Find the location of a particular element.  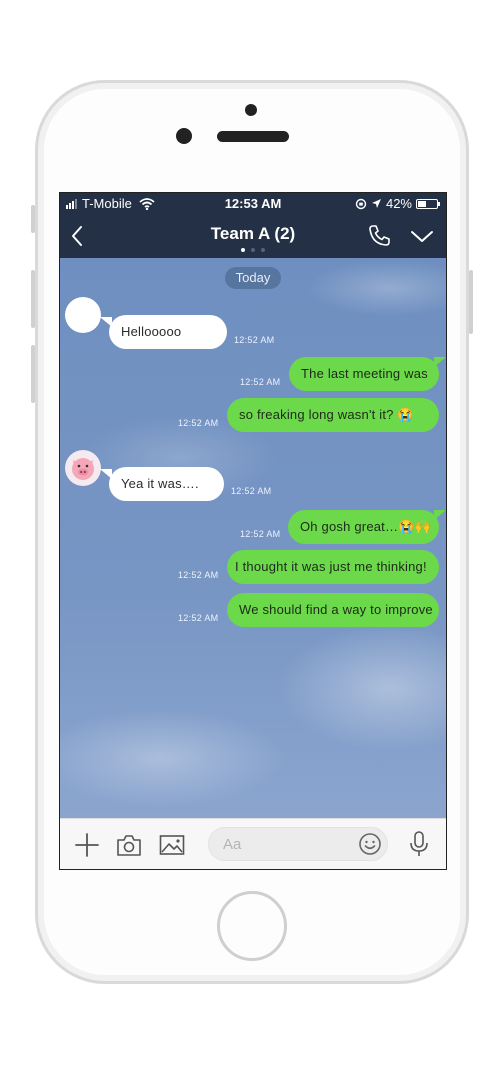

collapse-menu-button is located at coordinates (422, 236).